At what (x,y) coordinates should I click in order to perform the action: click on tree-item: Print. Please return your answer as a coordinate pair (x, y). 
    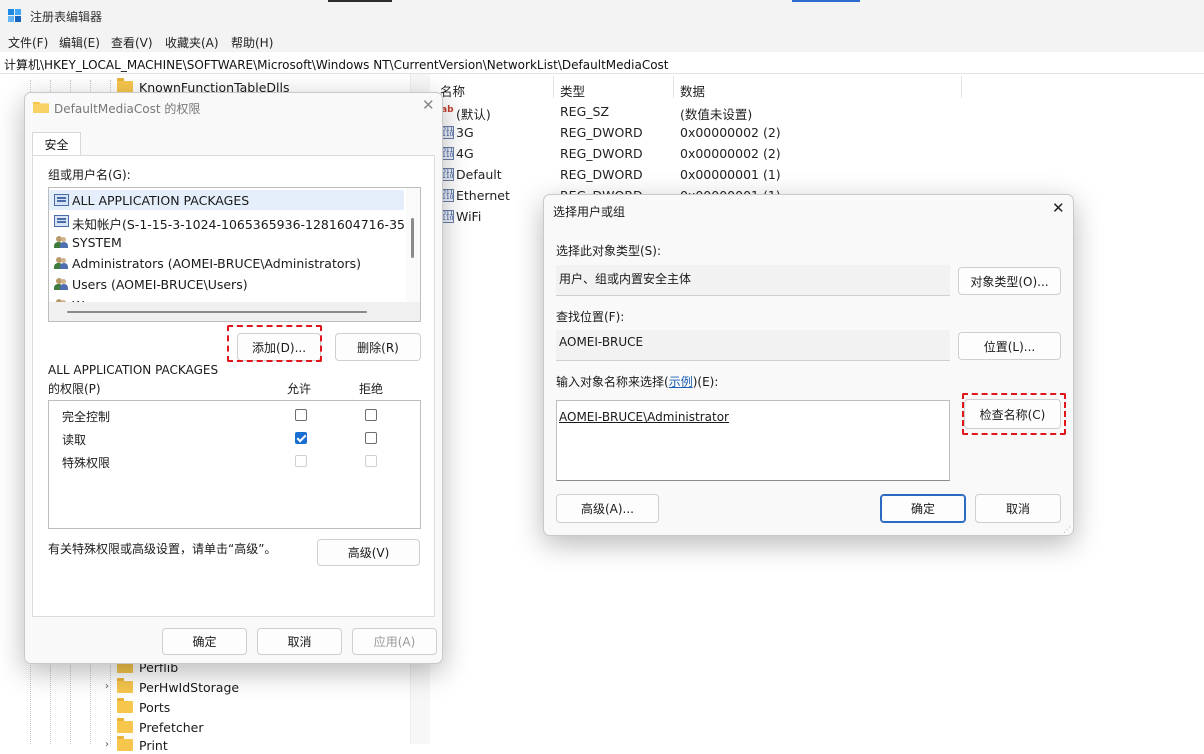
    Looking at the image, I should click on (142, 745).